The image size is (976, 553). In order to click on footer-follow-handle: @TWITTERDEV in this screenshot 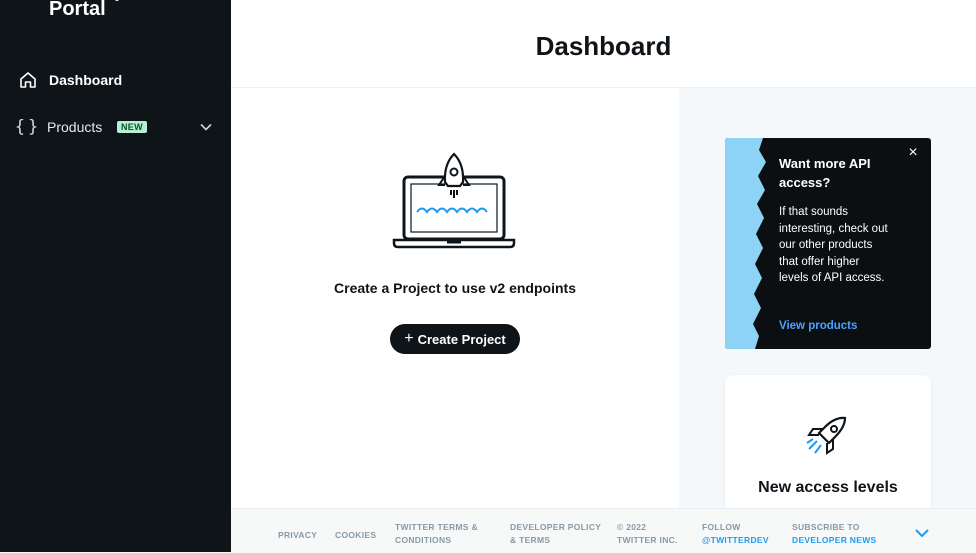, I will do `click(735, 540)`.